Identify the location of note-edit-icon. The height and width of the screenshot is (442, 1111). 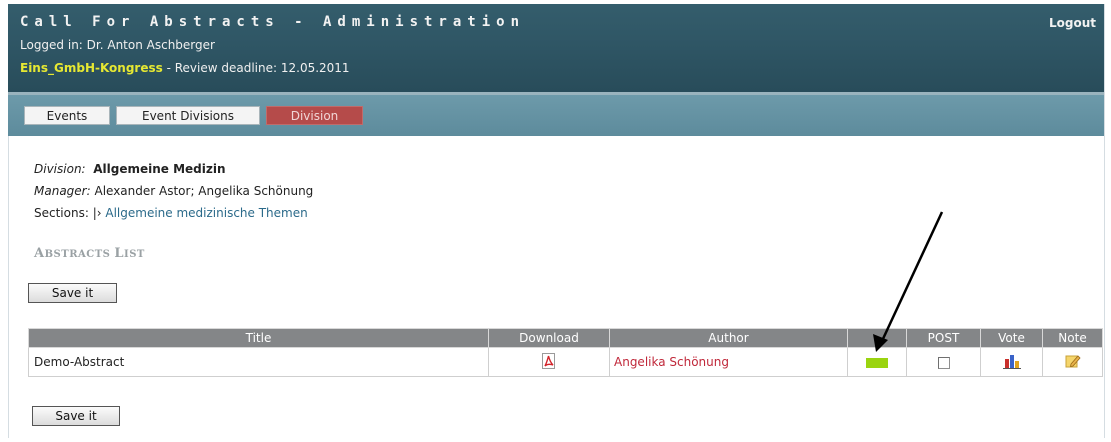
(1073, 362).